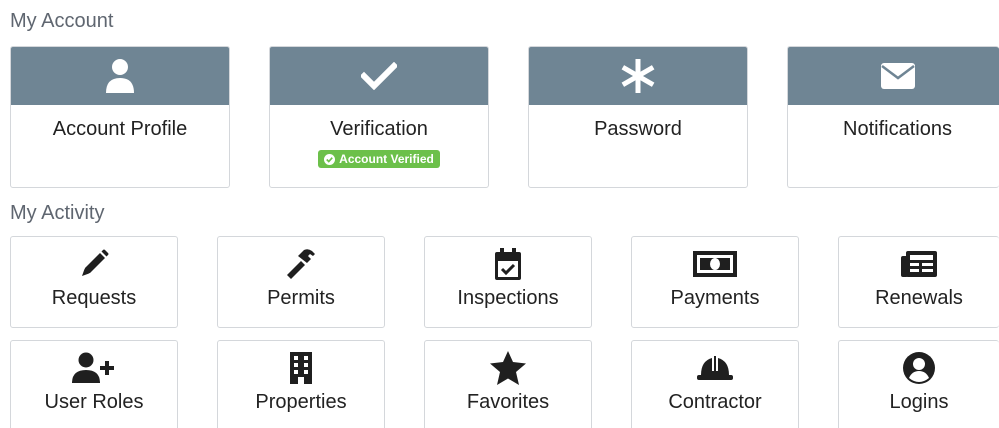 Image resolution: width=999 pixels, height=428 pixels. What do you see at coordinates (62, 21) in the screenshot?
I see `my-account-heading: My Account` at bounding box center [62, 21].